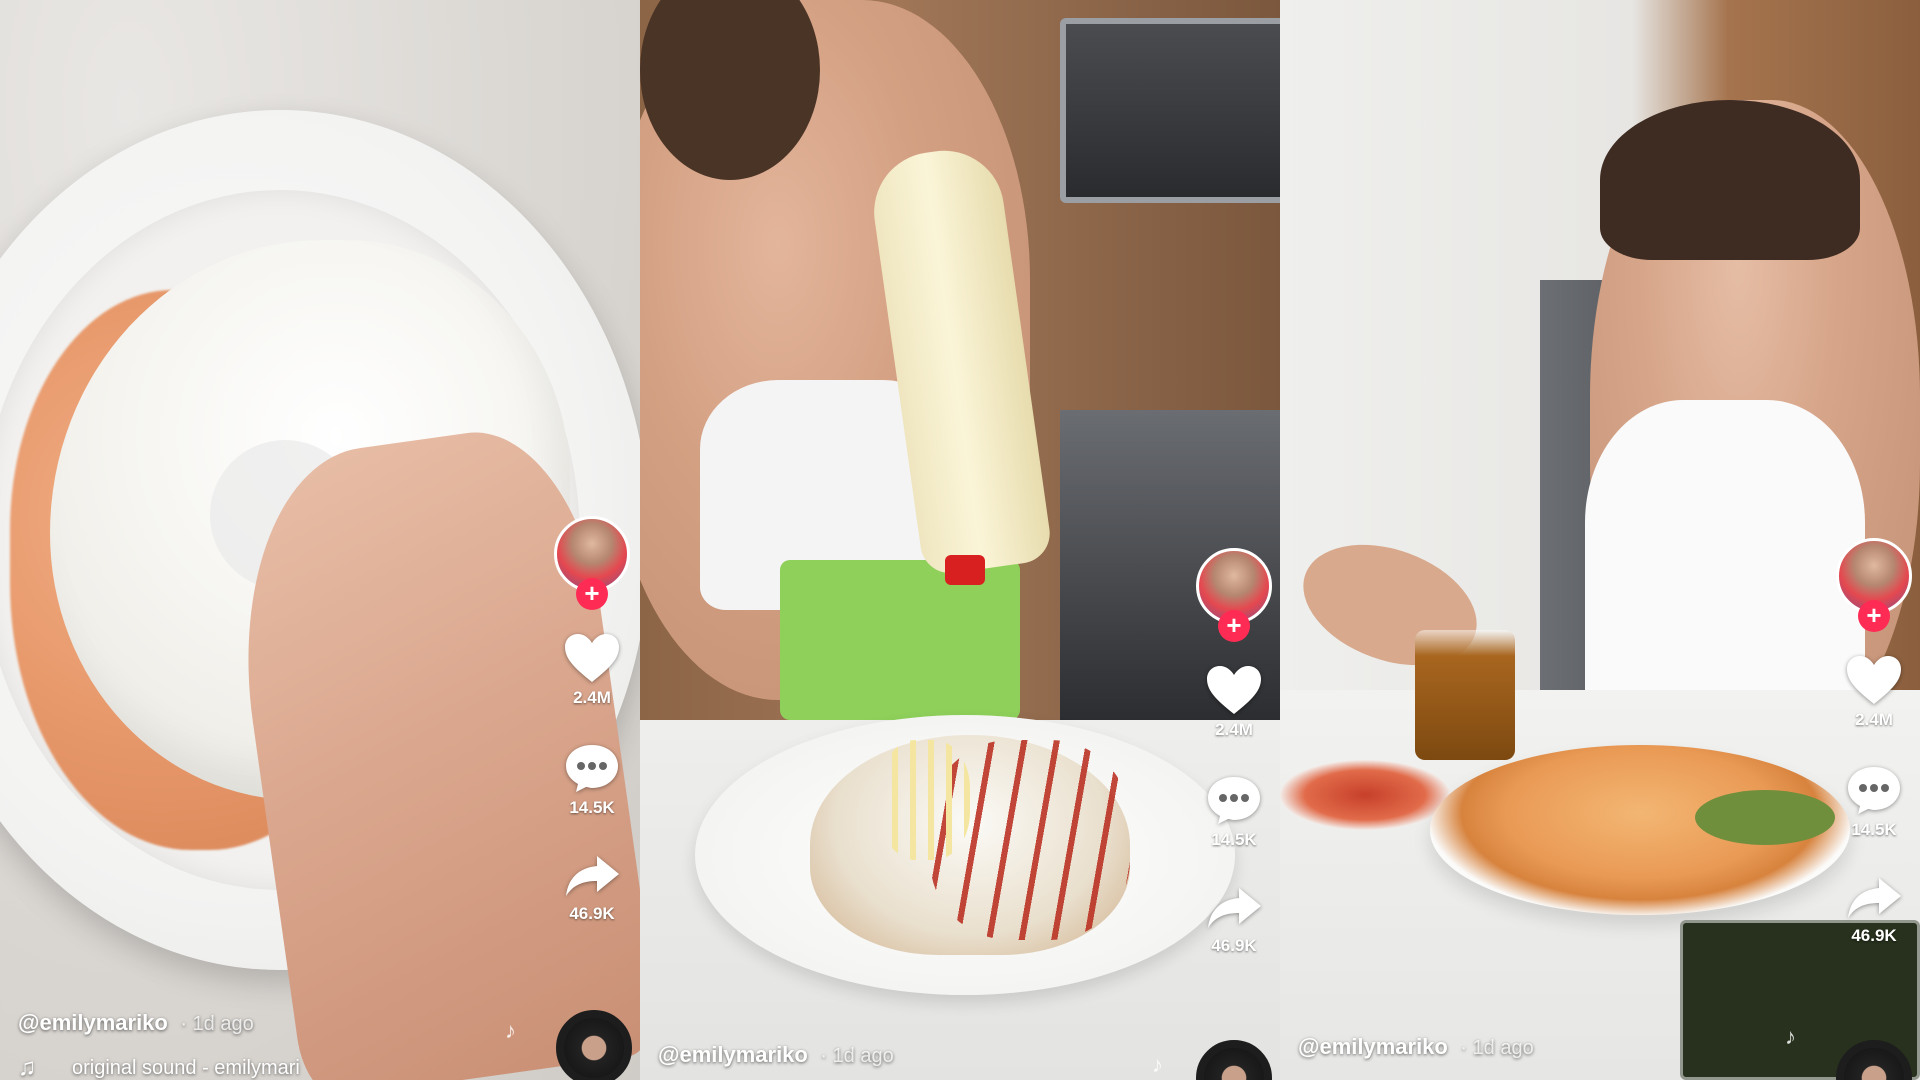 The width and height of the screenshot is (1920, 1080). Describe the element at coordinates (900, 640) in the screenshot. I see `green-skirt` at that location.